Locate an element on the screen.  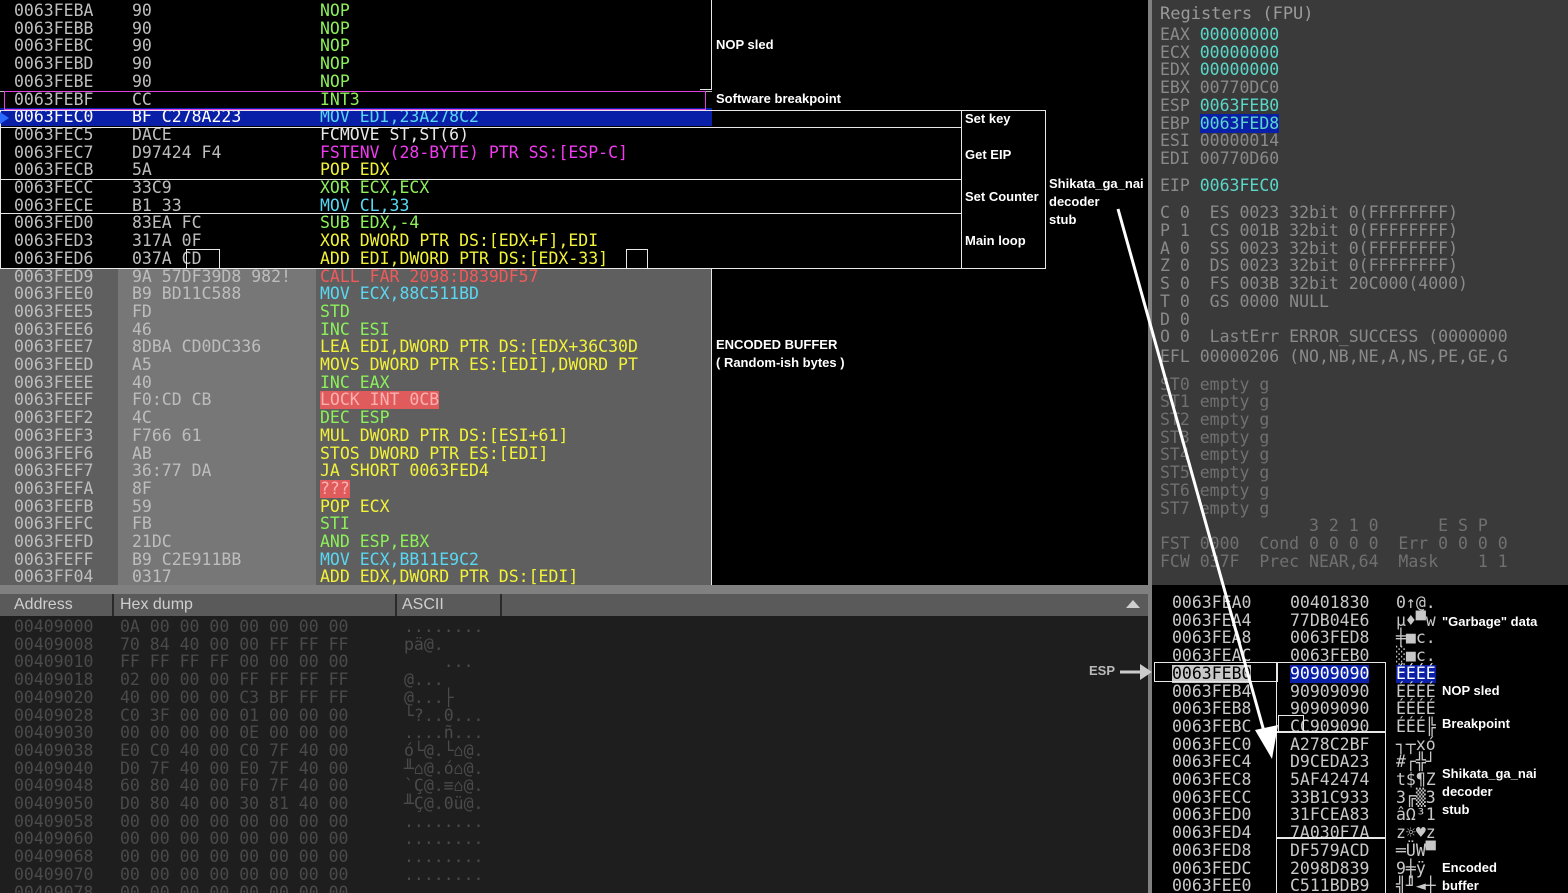
register-row: EBX 00770DC0 is located at coordinates (1219, 88).